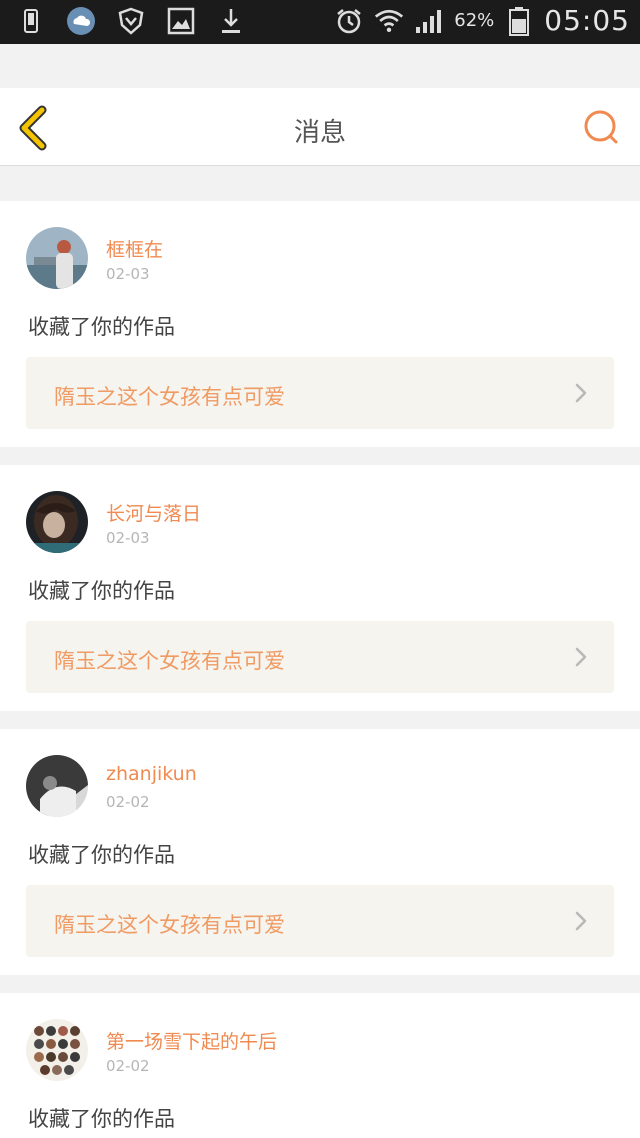 This screenshot has height=1138, width=640. Describe the element at coordinates (474, 20) in the screenshot. I see `battery-percent: 62%` at that location.